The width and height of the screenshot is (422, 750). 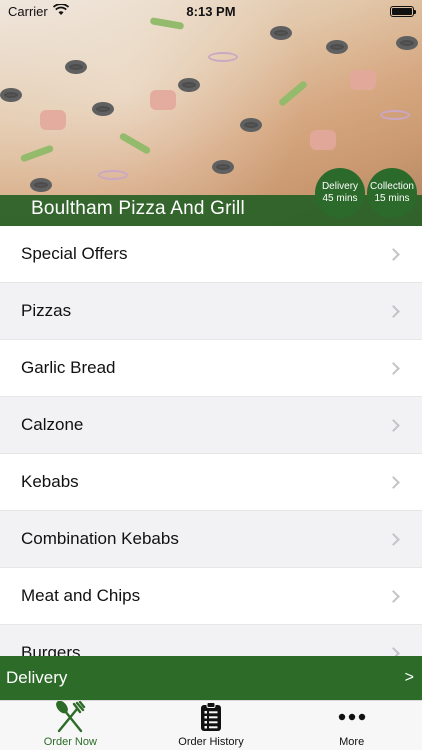 What do you see at coordinates (211, 640) in the screenshot?
I see `menu-item-burgers: Burgers` at bounding box center [211, 640].